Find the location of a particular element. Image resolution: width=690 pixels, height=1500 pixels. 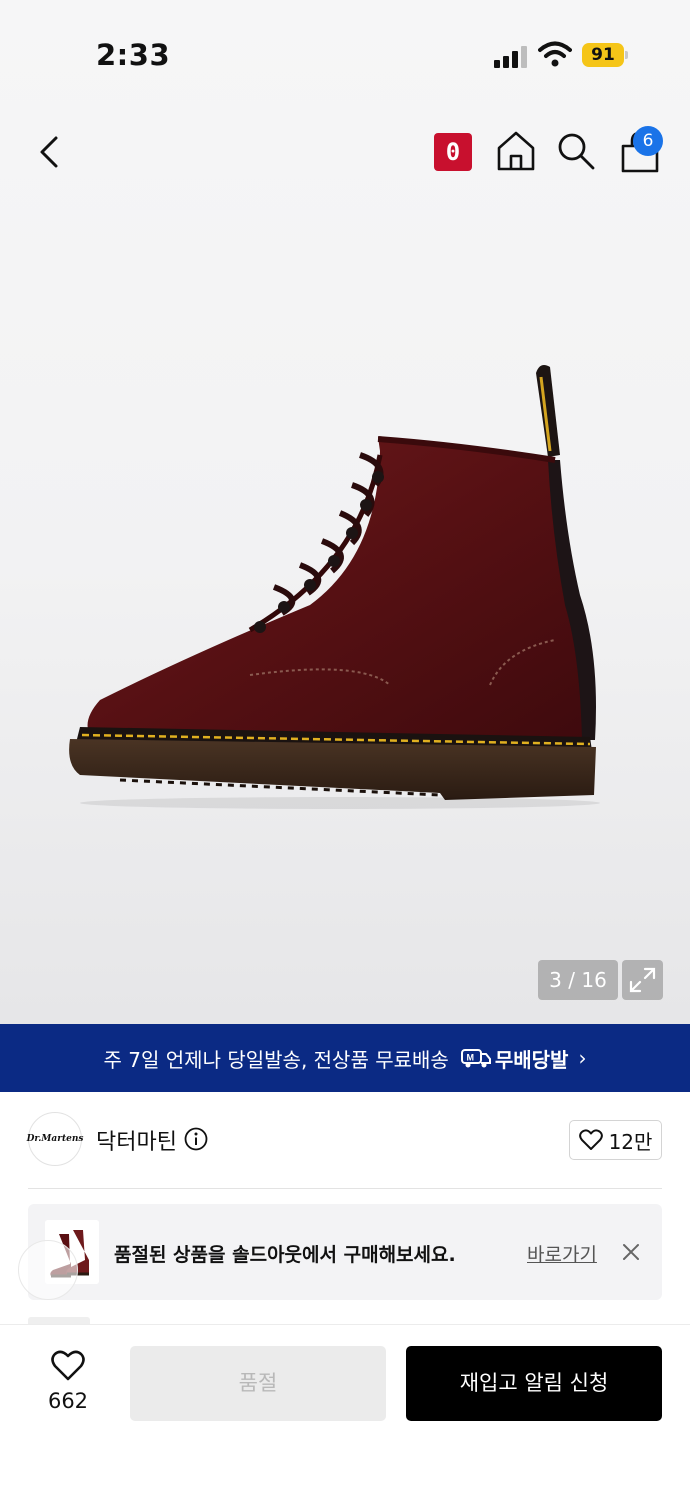

heart-icon is located at coordinates (590, 1139).